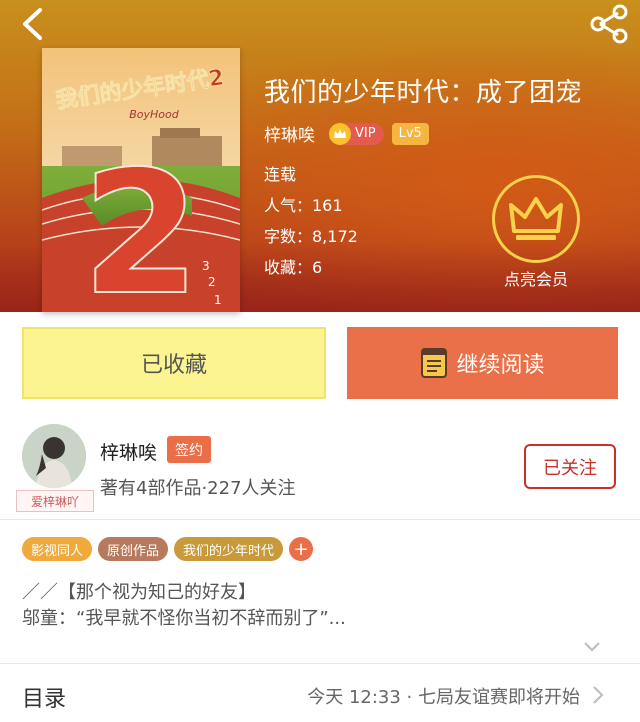  What do you see at coordinates (443, 697) in the screenshot?
I see `latest-chapter: 今天 12:33 · 七局友谊赛即将开始` at bounding box center [443, 697].